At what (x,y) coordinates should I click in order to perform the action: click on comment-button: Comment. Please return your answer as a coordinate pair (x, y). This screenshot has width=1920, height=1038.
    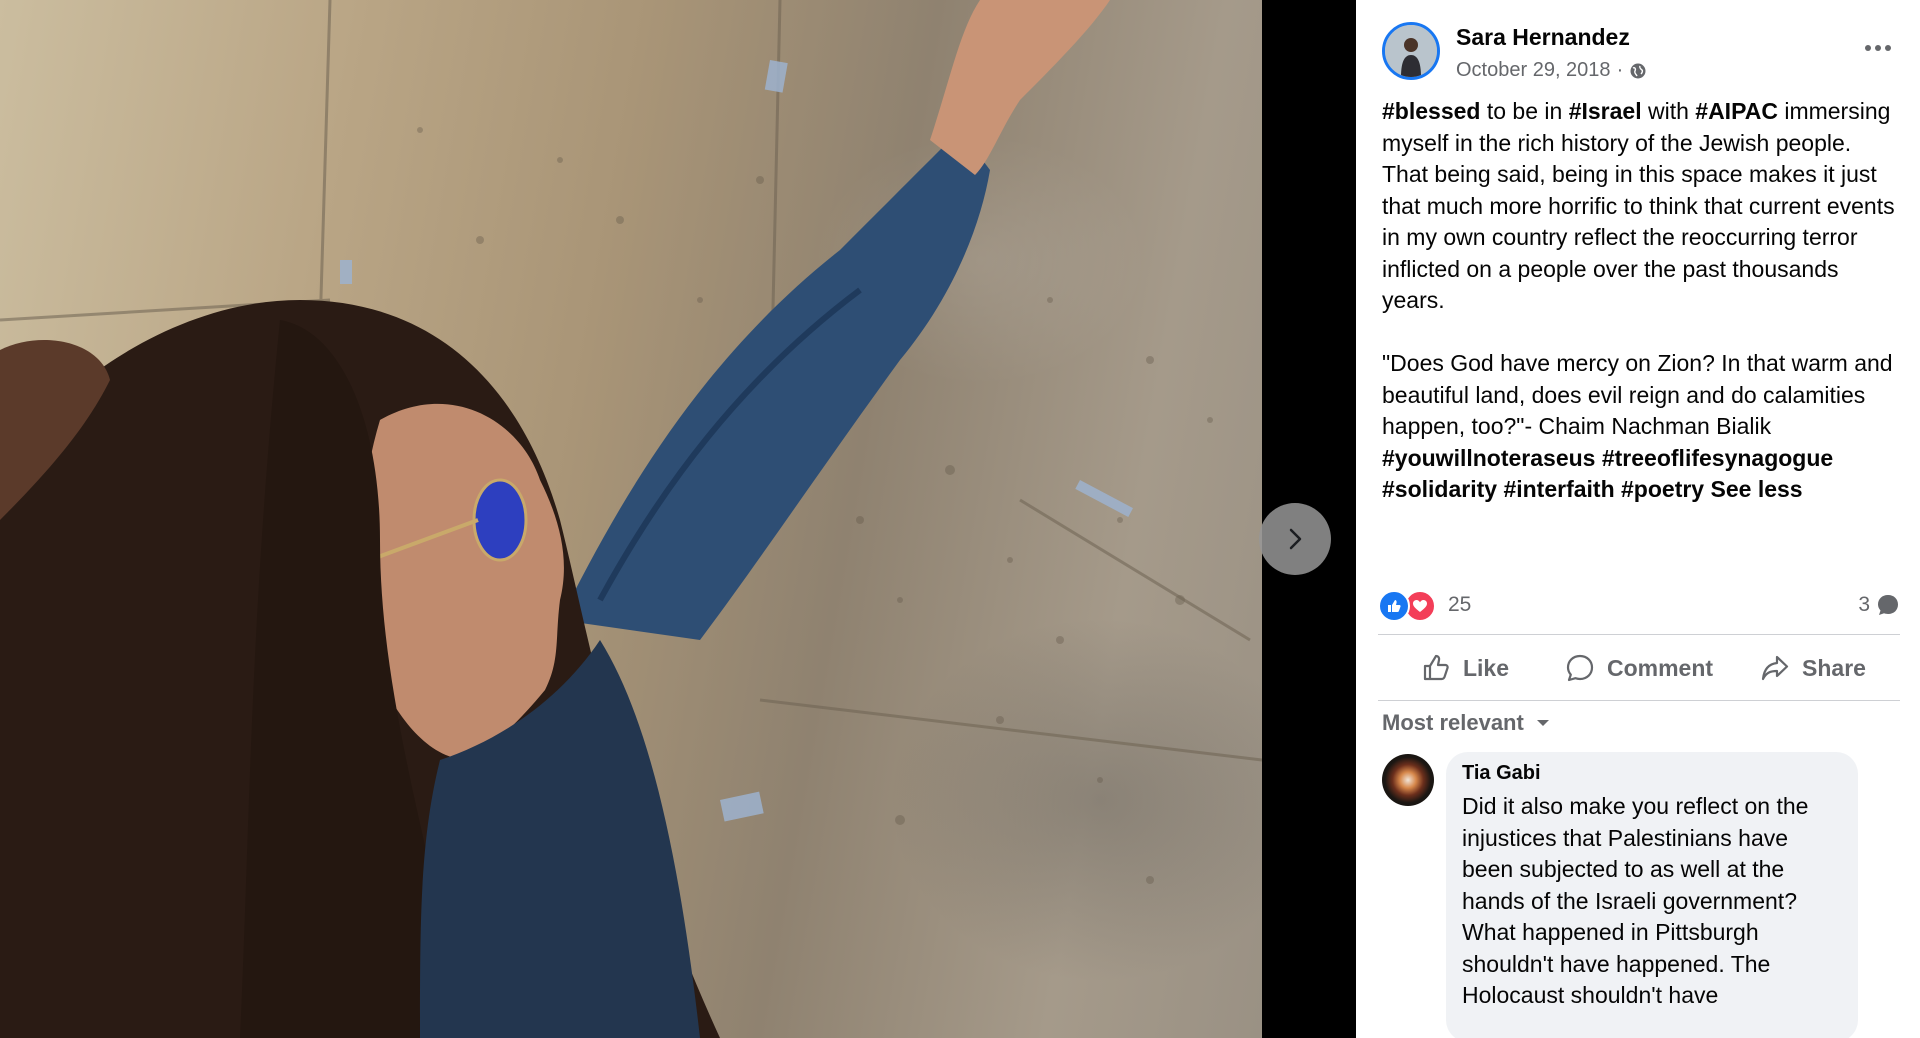
    Looking at the image, I should click on (1639, 668).